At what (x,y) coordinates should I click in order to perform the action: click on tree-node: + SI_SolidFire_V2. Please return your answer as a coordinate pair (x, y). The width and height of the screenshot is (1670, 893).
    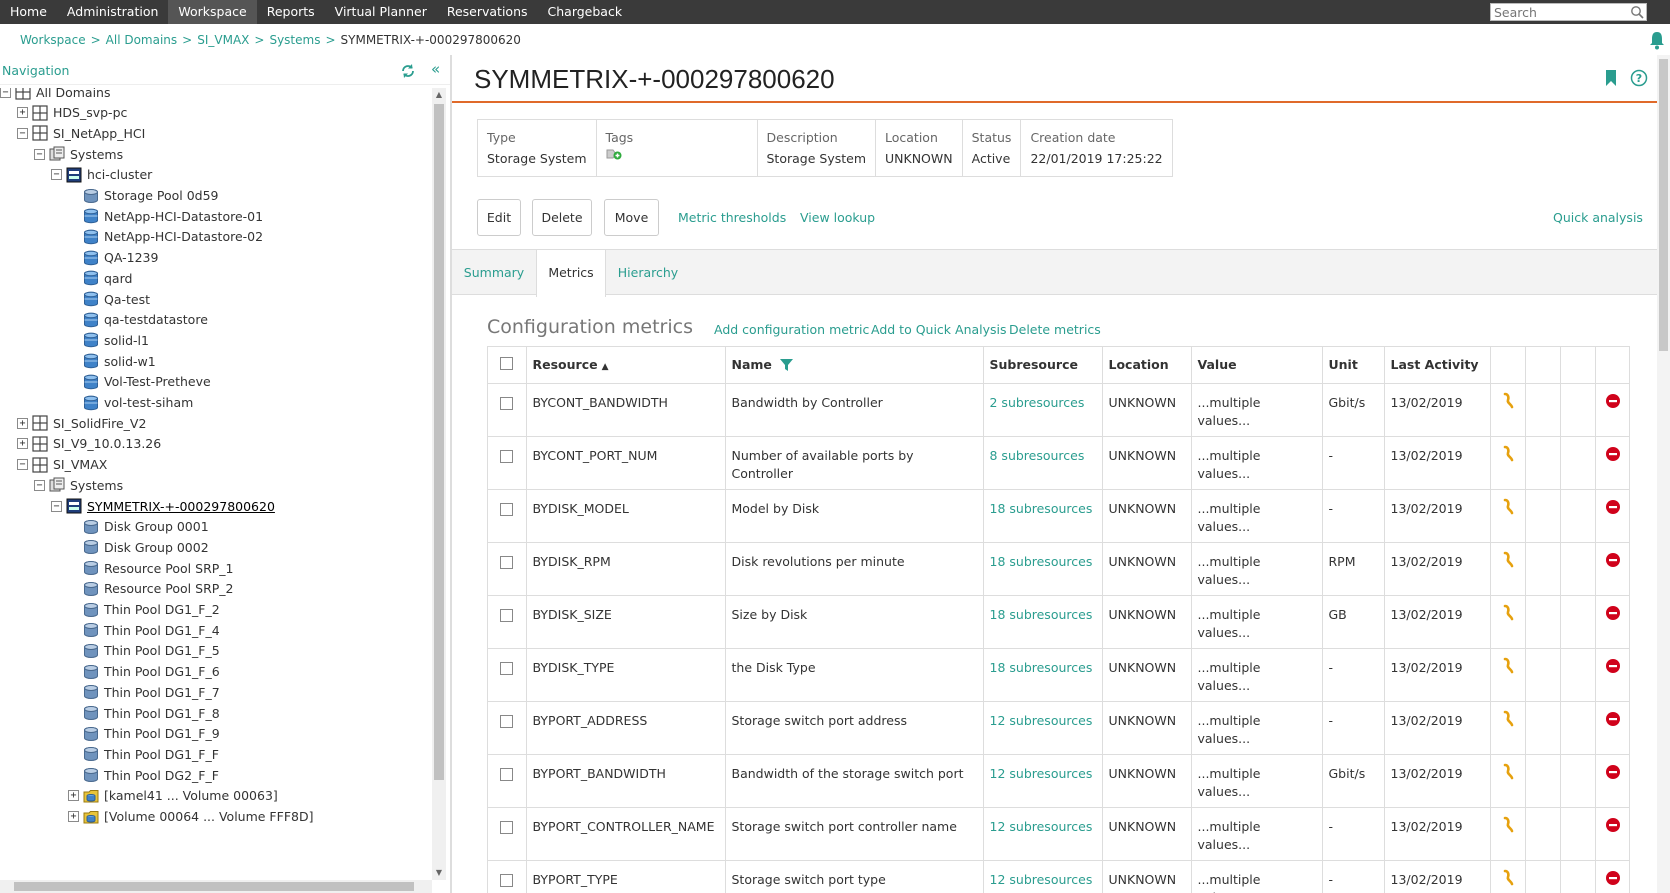
    Looking at the image, I should click on (81, 423).